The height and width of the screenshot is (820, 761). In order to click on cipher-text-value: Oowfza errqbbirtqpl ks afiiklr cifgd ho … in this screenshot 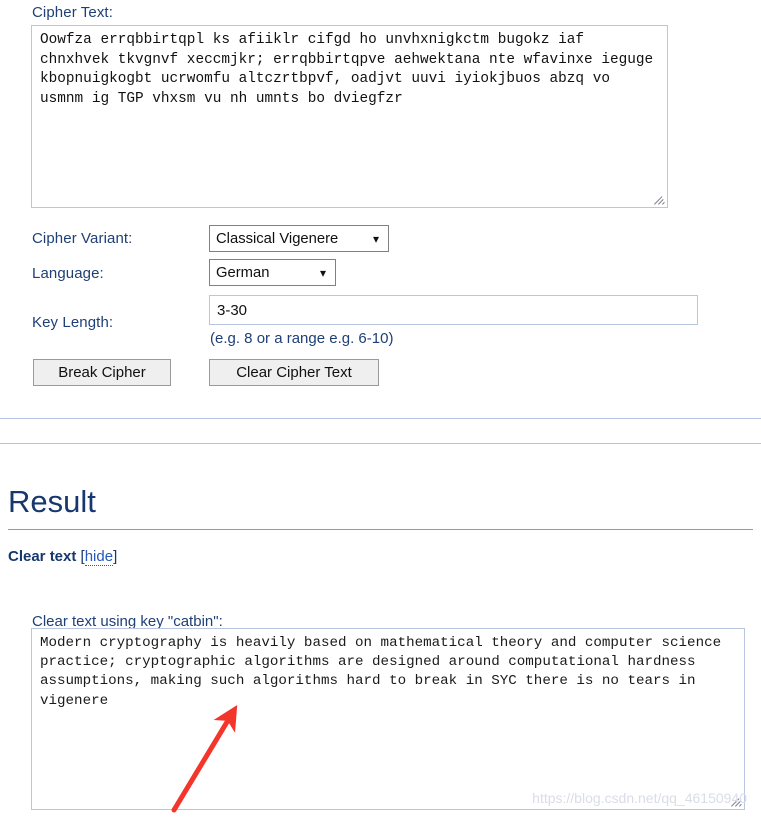, I will do `click(351, 69)`.